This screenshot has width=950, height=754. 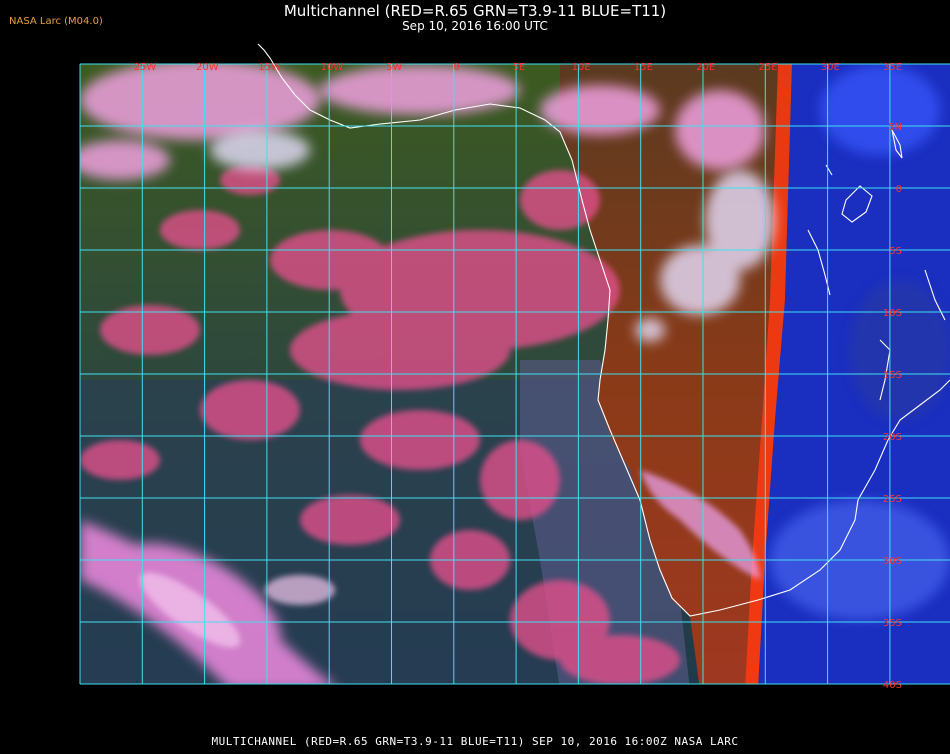 What do you see at coordinates (892, 561) in the screenshot?
I see `latitude-label: 30S` at bounding box center [892, 561].